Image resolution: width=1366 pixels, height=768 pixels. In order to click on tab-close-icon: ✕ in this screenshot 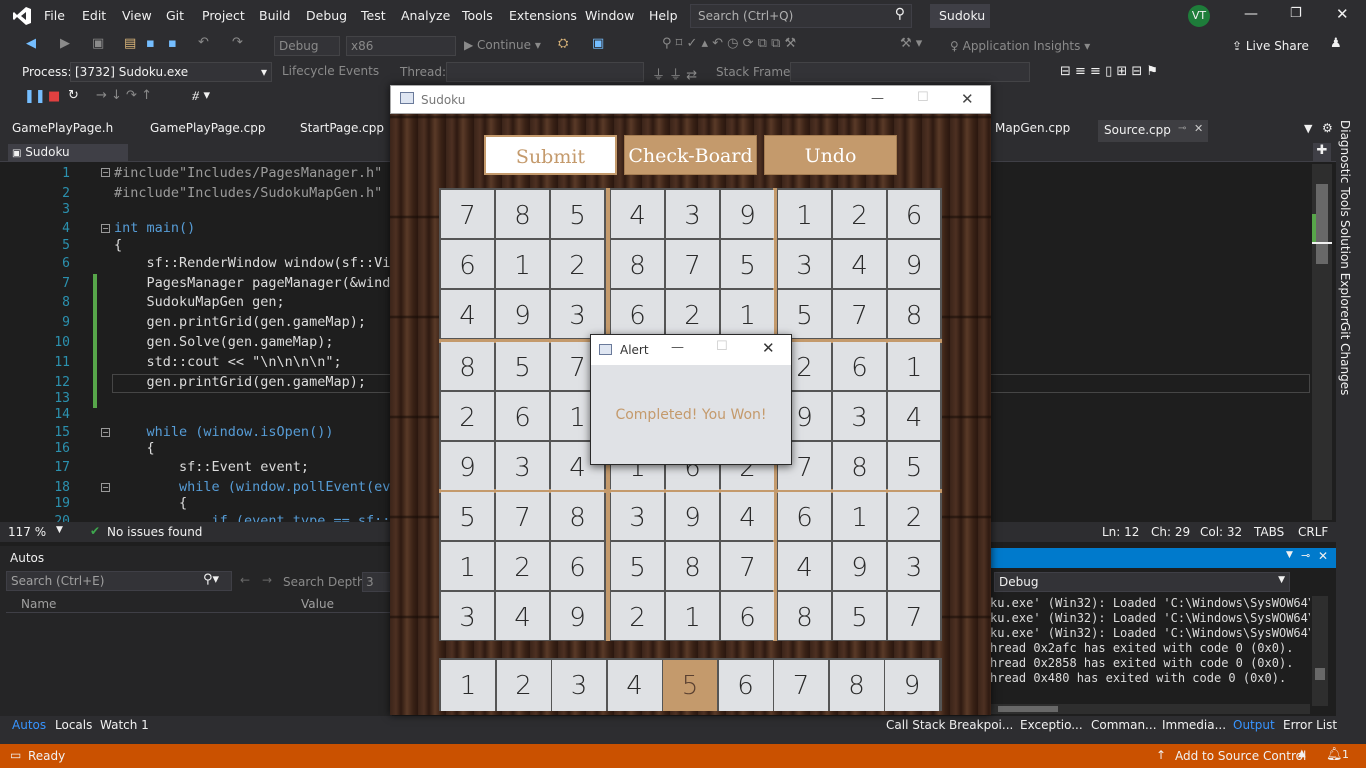, I will do `click(1198, 128)`.